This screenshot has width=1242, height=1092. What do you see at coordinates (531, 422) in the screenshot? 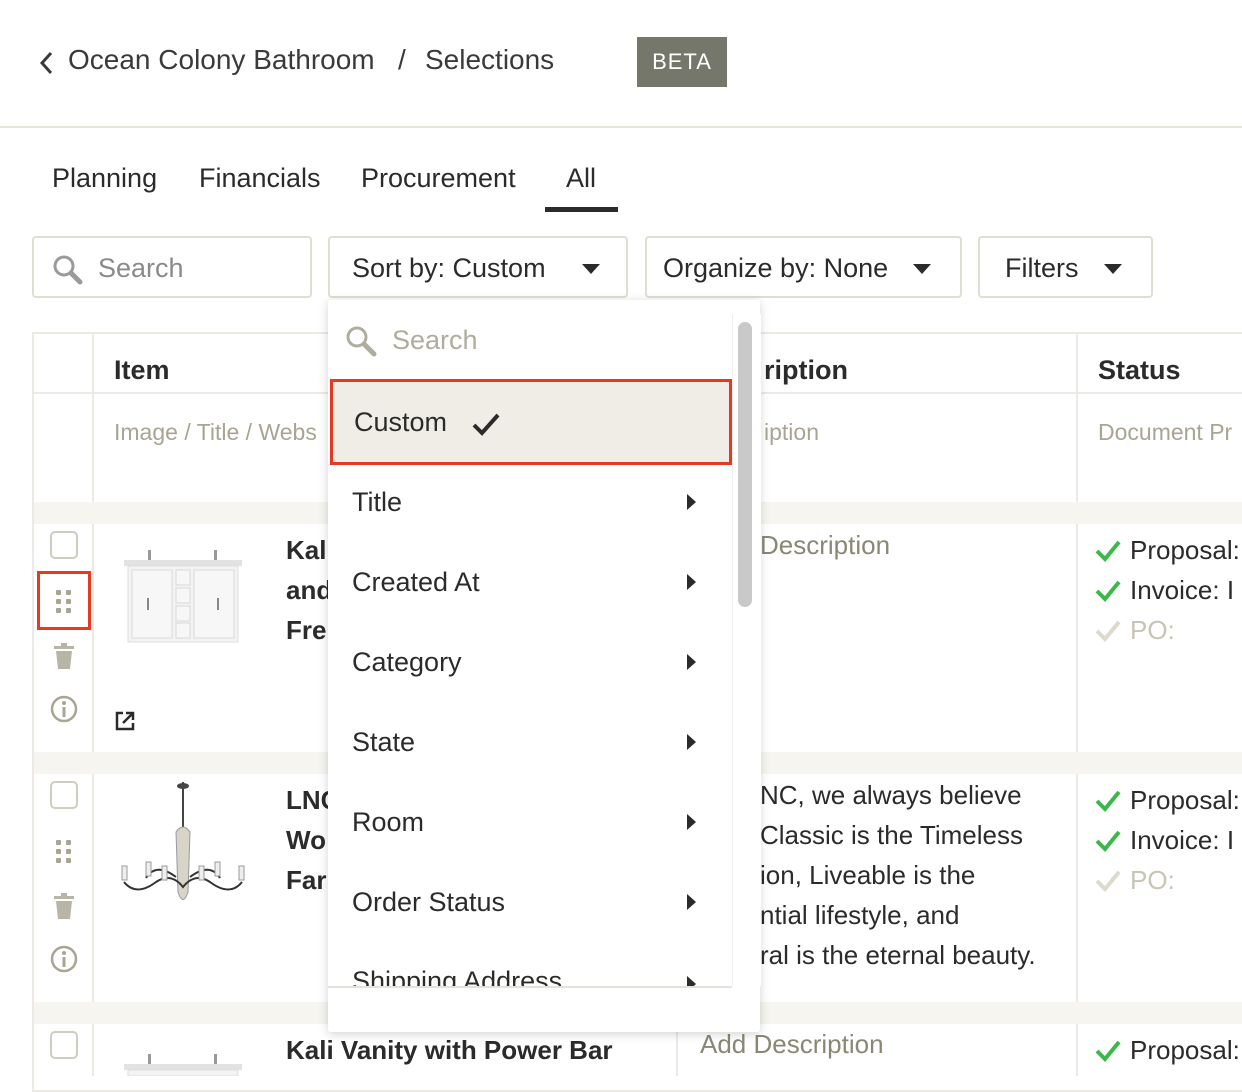
I see `sort-option-custom: Custom` at bounding box center [531, 422].